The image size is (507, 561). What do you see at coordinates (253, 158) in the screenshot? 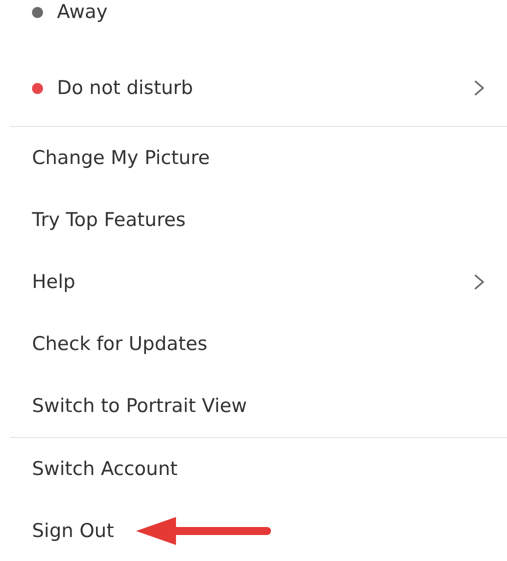
I see `menu-item: Change My Picture` at bounding box center [253, 158].